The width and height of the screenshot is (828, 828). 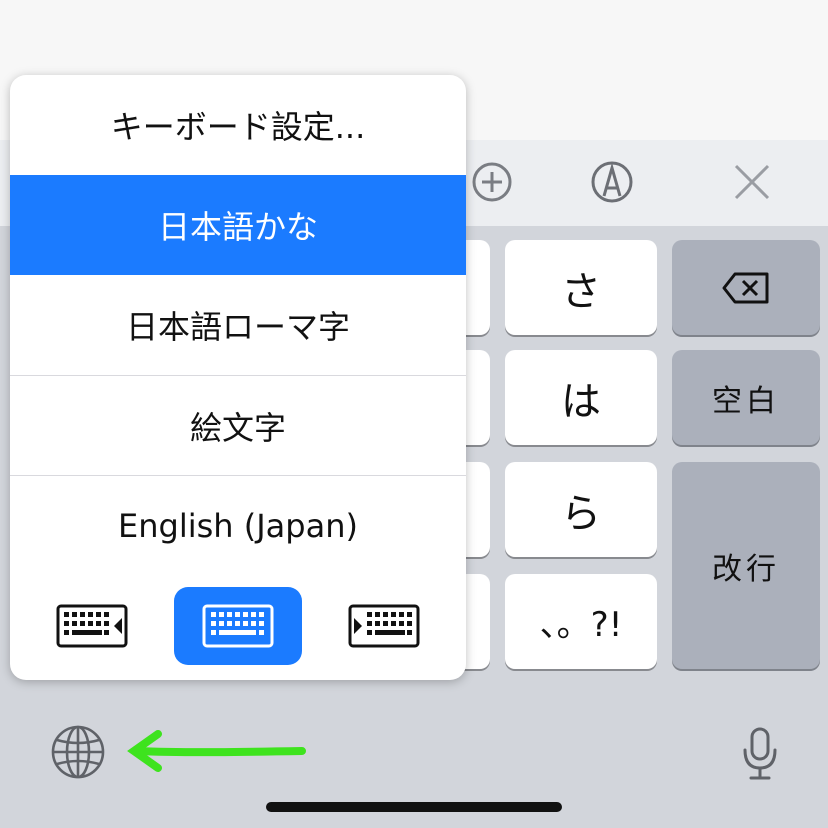 What do you see at coordinates (746, 401) in the screenshot?
I see `space-label: 空白` at bounding box center [746, 401].